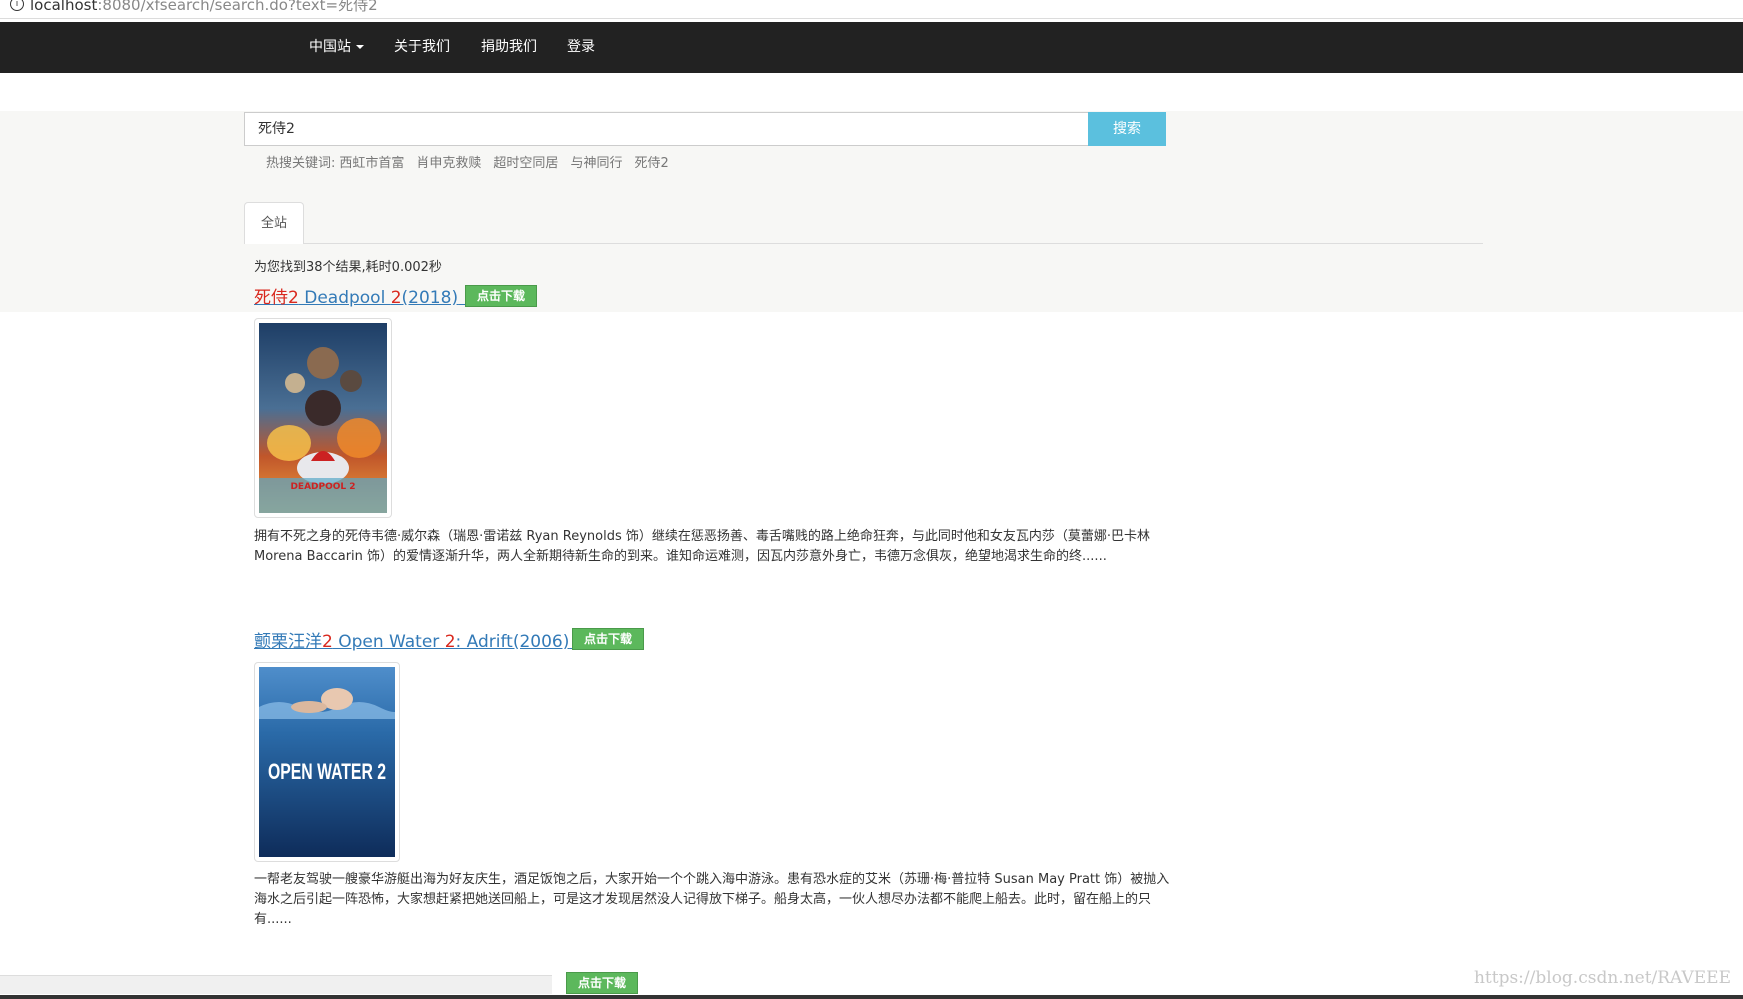 This screenshot has width=1743, height=999. Describe the element at coordinates (1127, 129) in the screenshot. I see `search-button: 搜索` at that location.